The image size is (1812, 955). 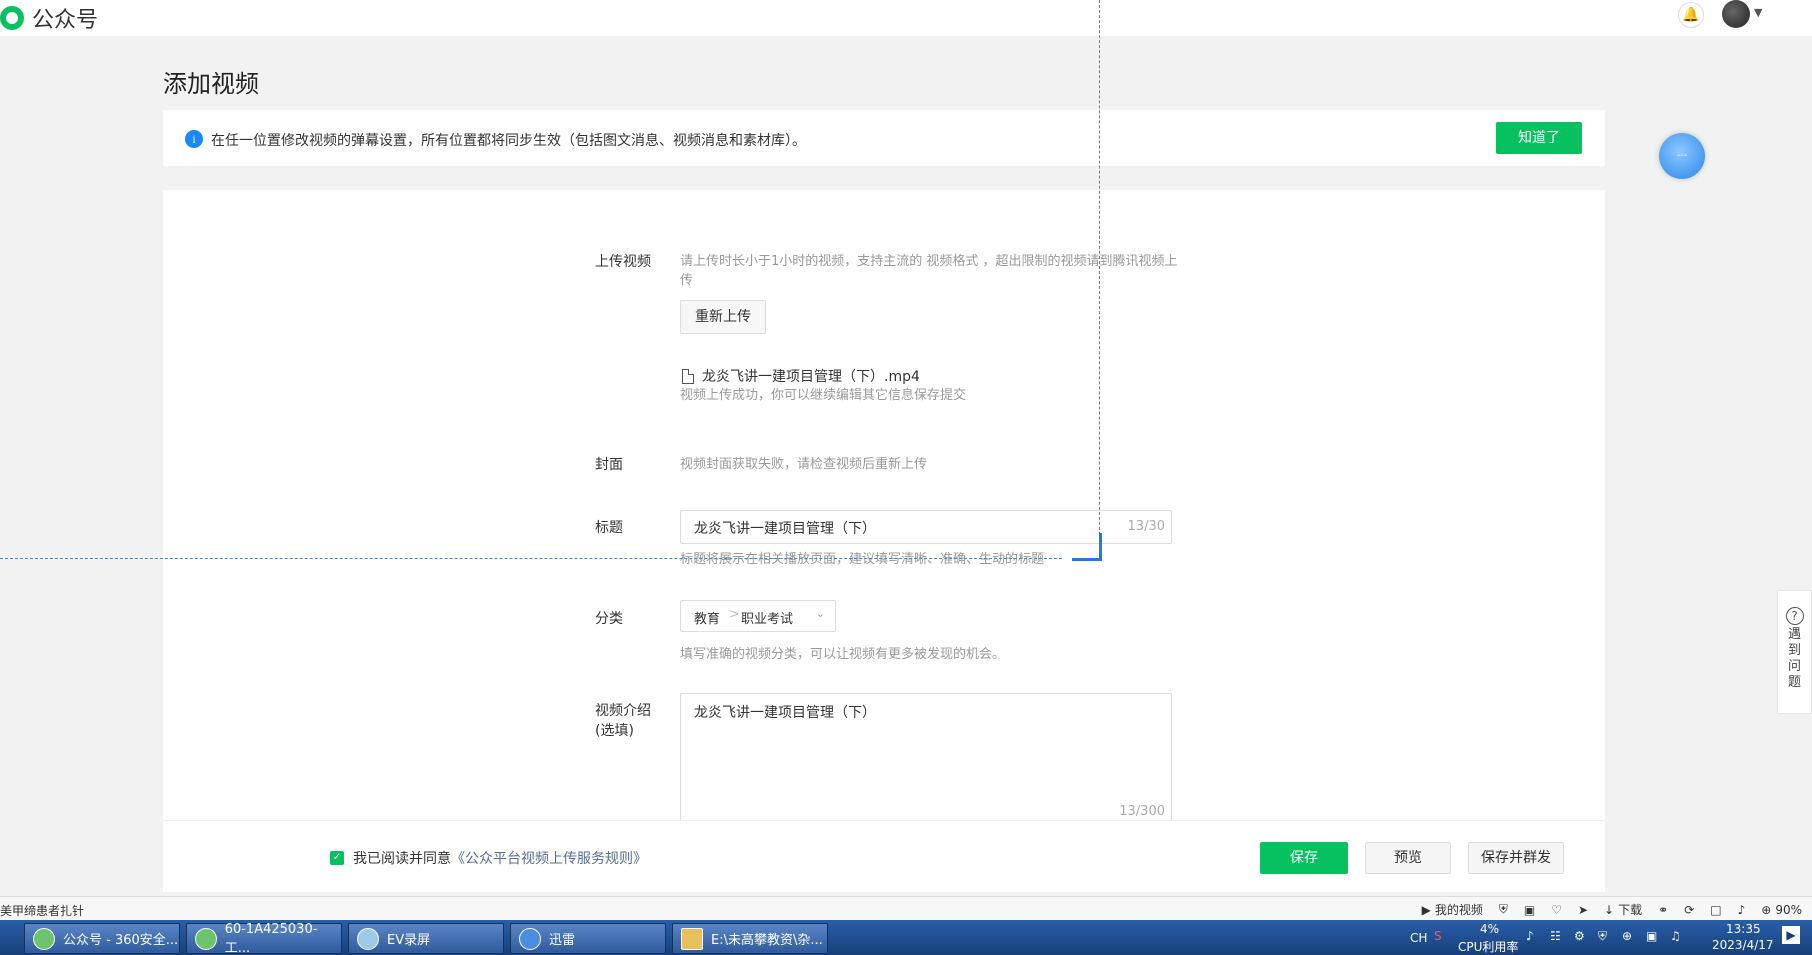 What do you see at coordinates (1539, 138) in the screenshot?
I see `got-it-button: 知道了` at bounding box center [1539, 138].